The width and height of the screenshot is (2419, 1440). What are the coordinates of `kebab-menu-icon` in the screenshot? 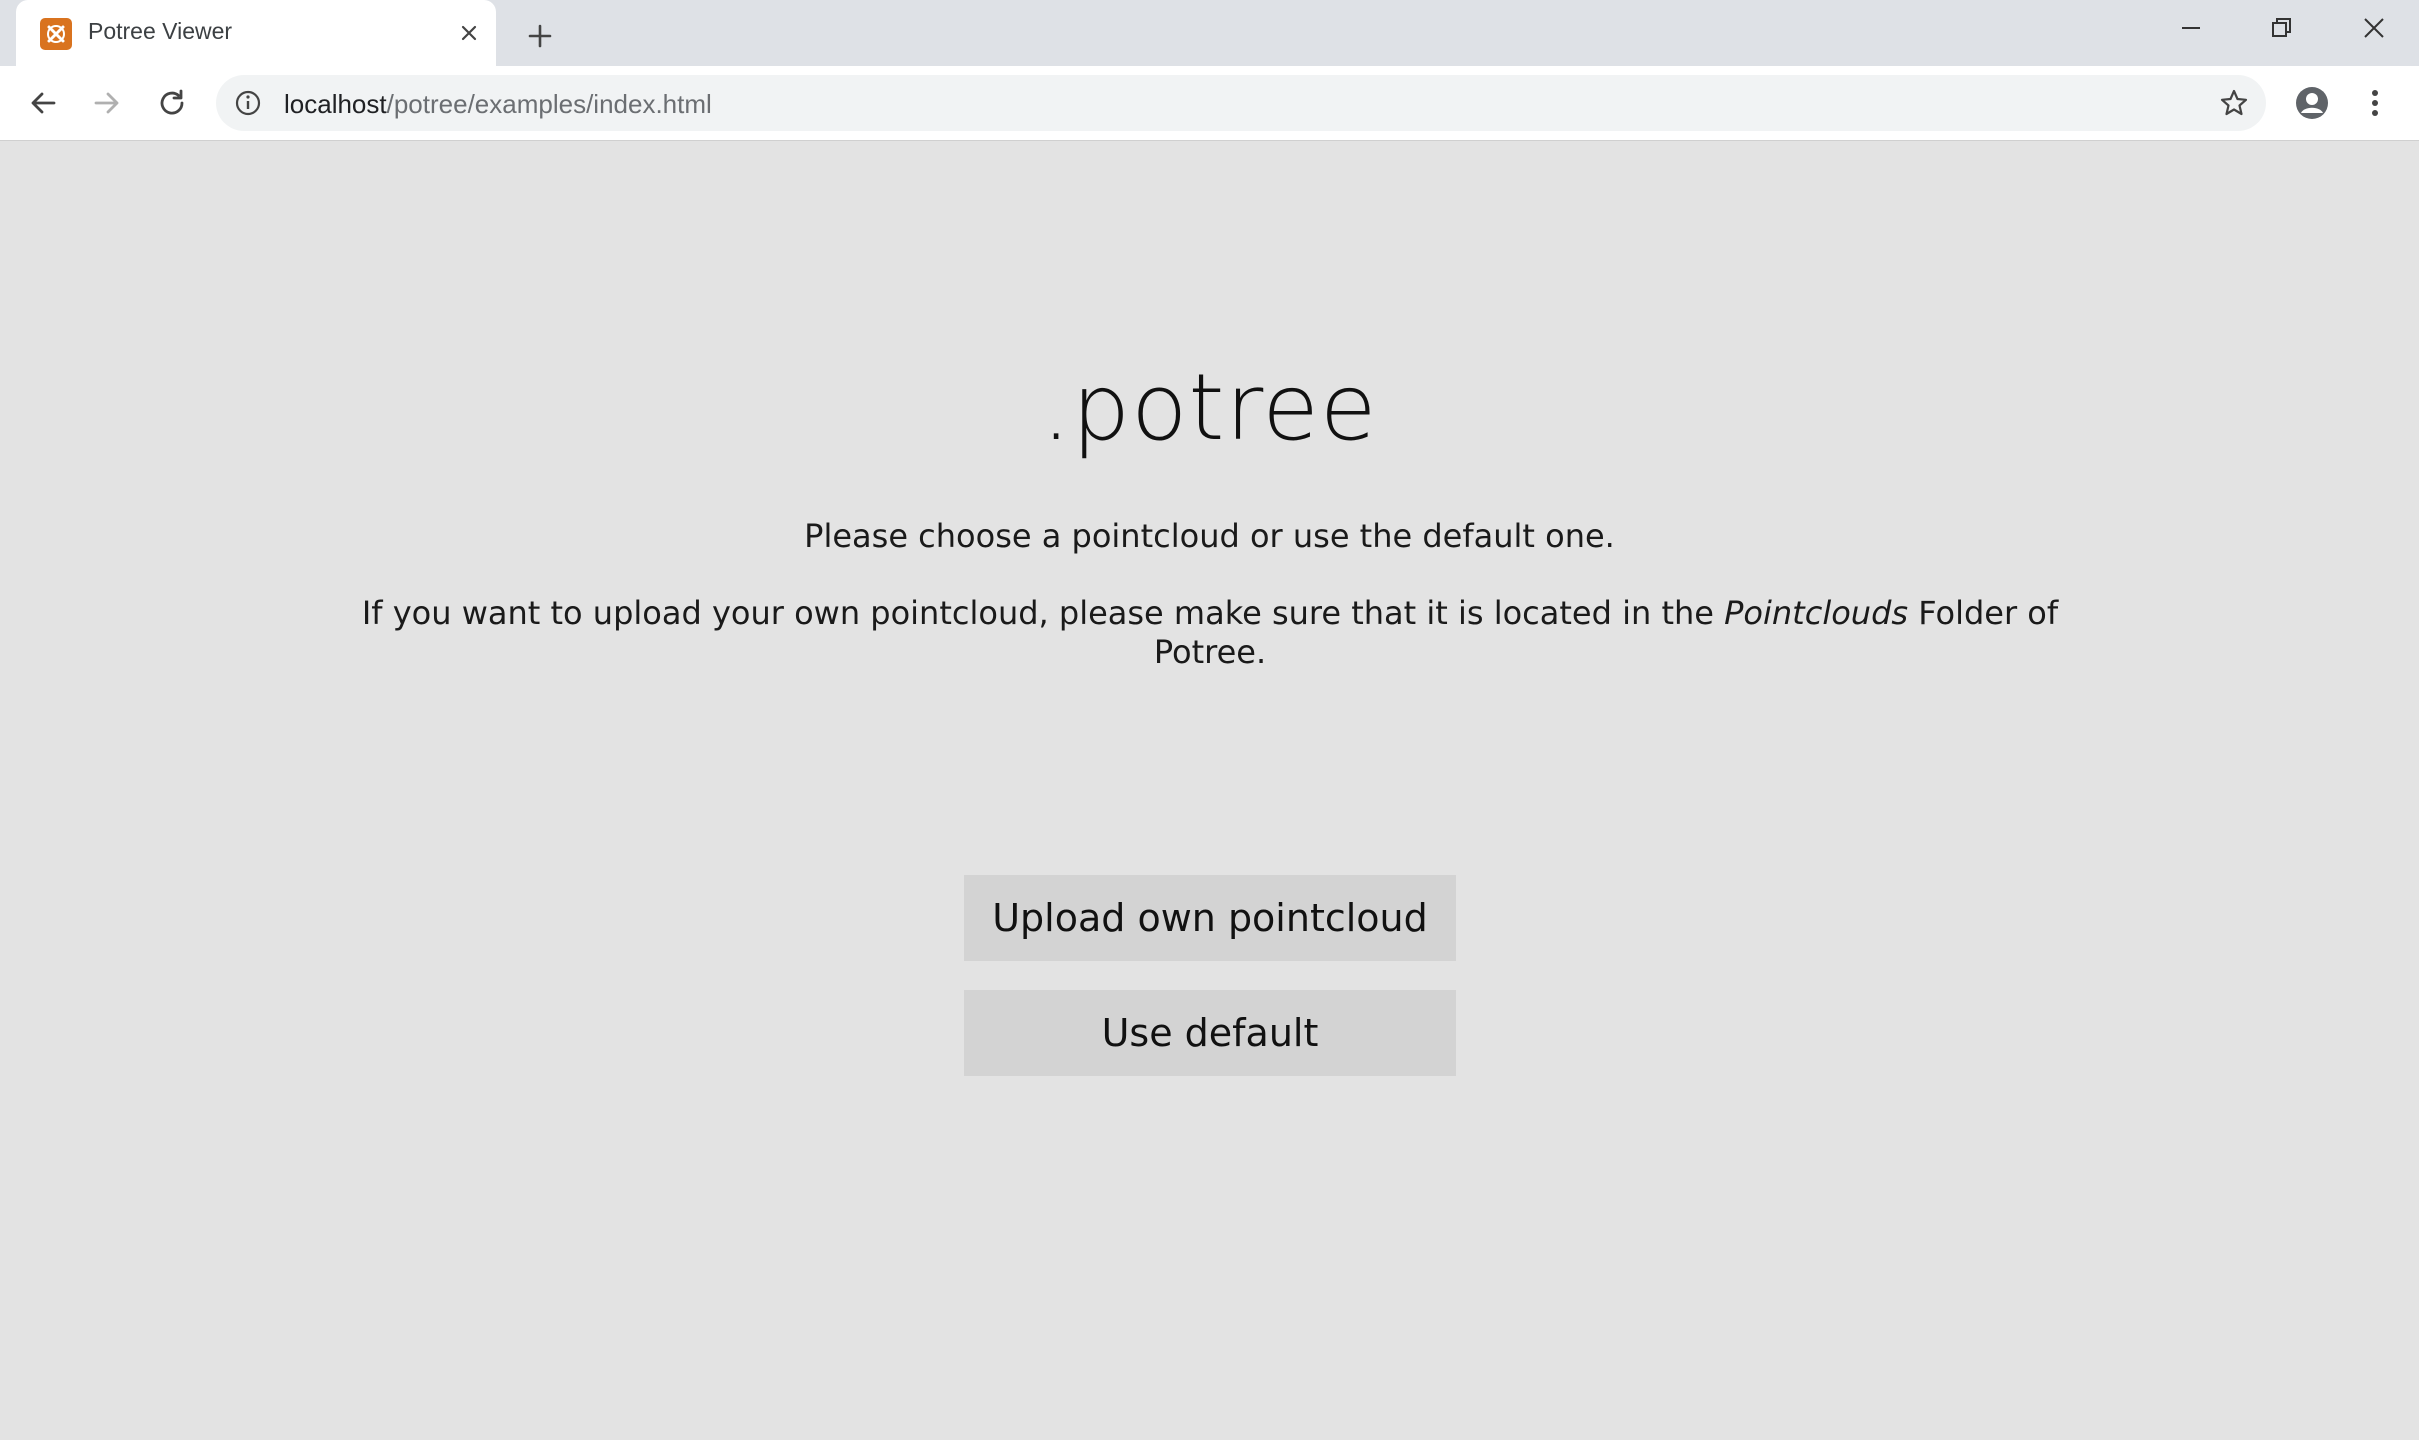 It's located at (2375, 103).